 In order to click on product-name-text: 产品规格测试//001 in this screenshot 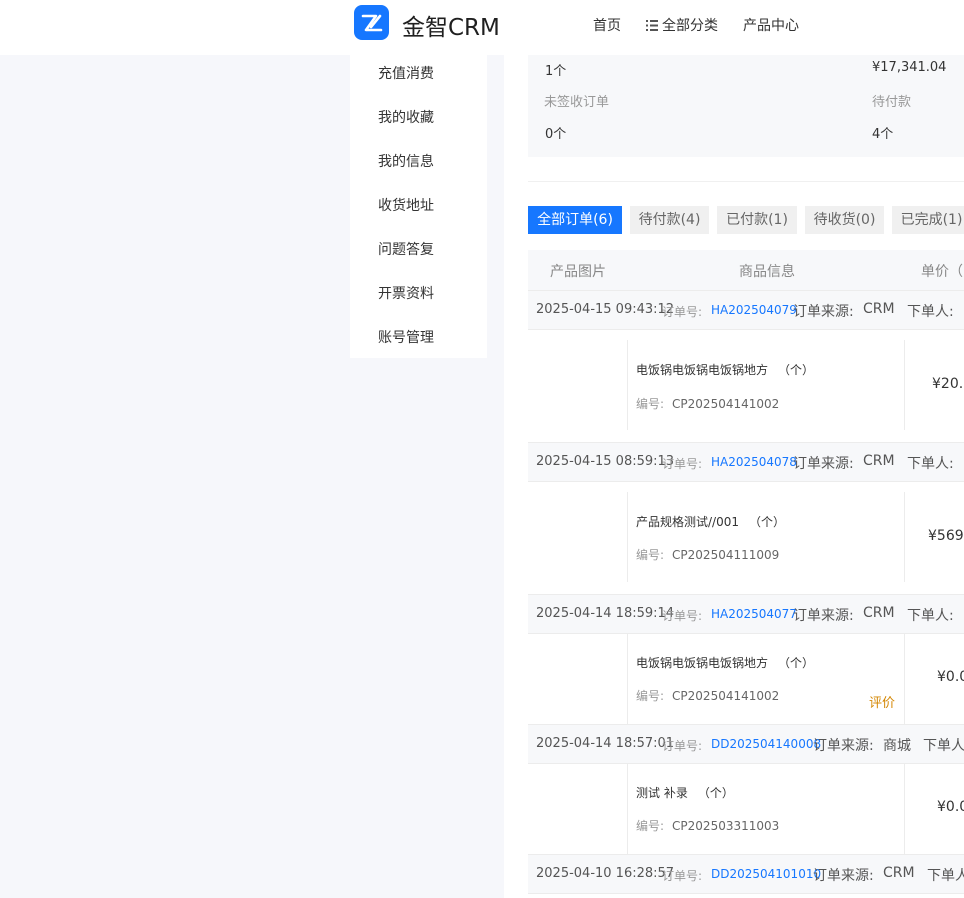, I will do `click(687, 522)`.